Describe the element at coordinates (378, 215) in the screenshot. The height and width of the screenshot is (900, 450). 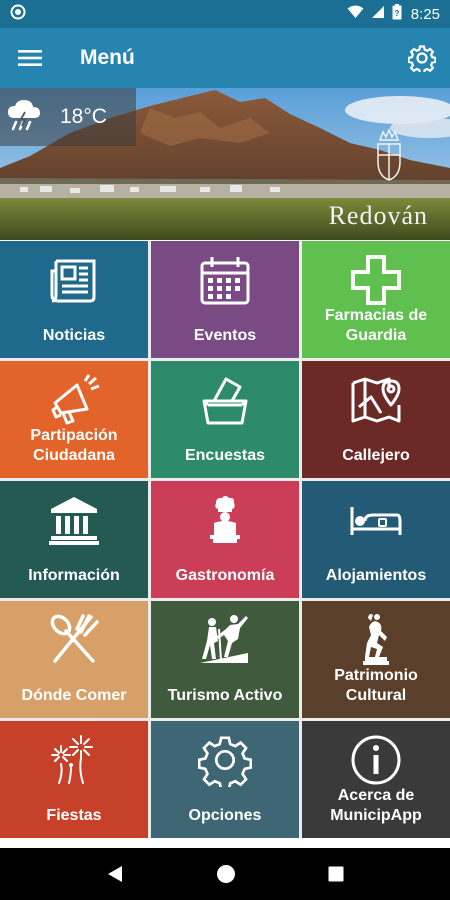
I see `town-name: Redován` at that location.